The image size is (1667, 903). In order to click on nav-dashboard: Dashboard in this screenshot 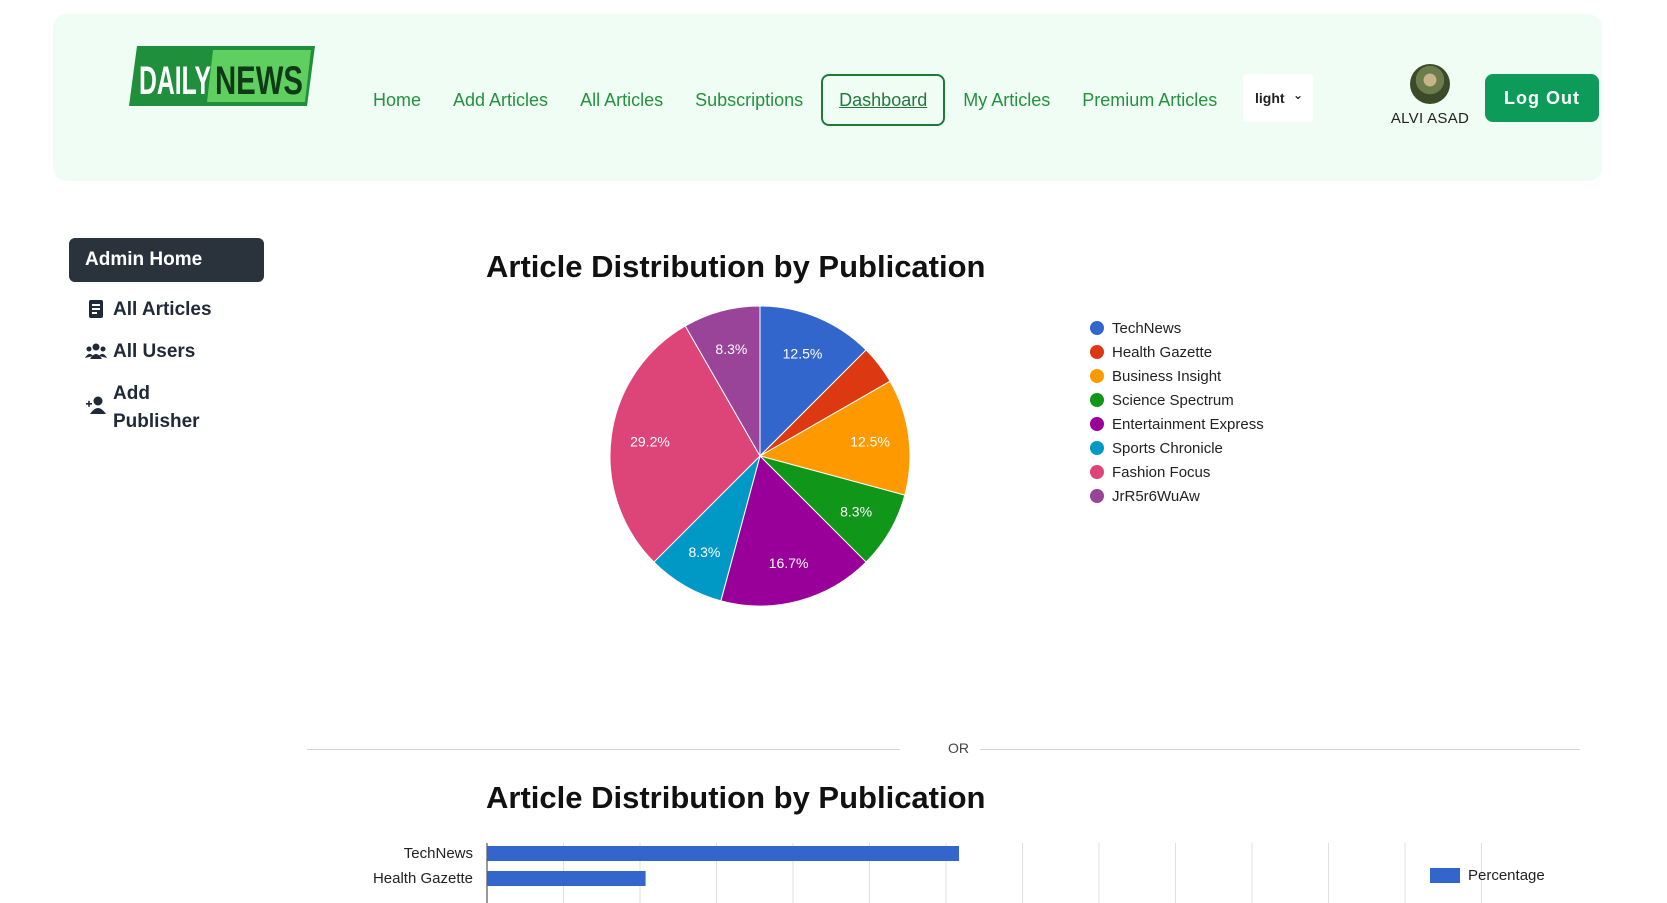, I will do `click(883, 100)`.